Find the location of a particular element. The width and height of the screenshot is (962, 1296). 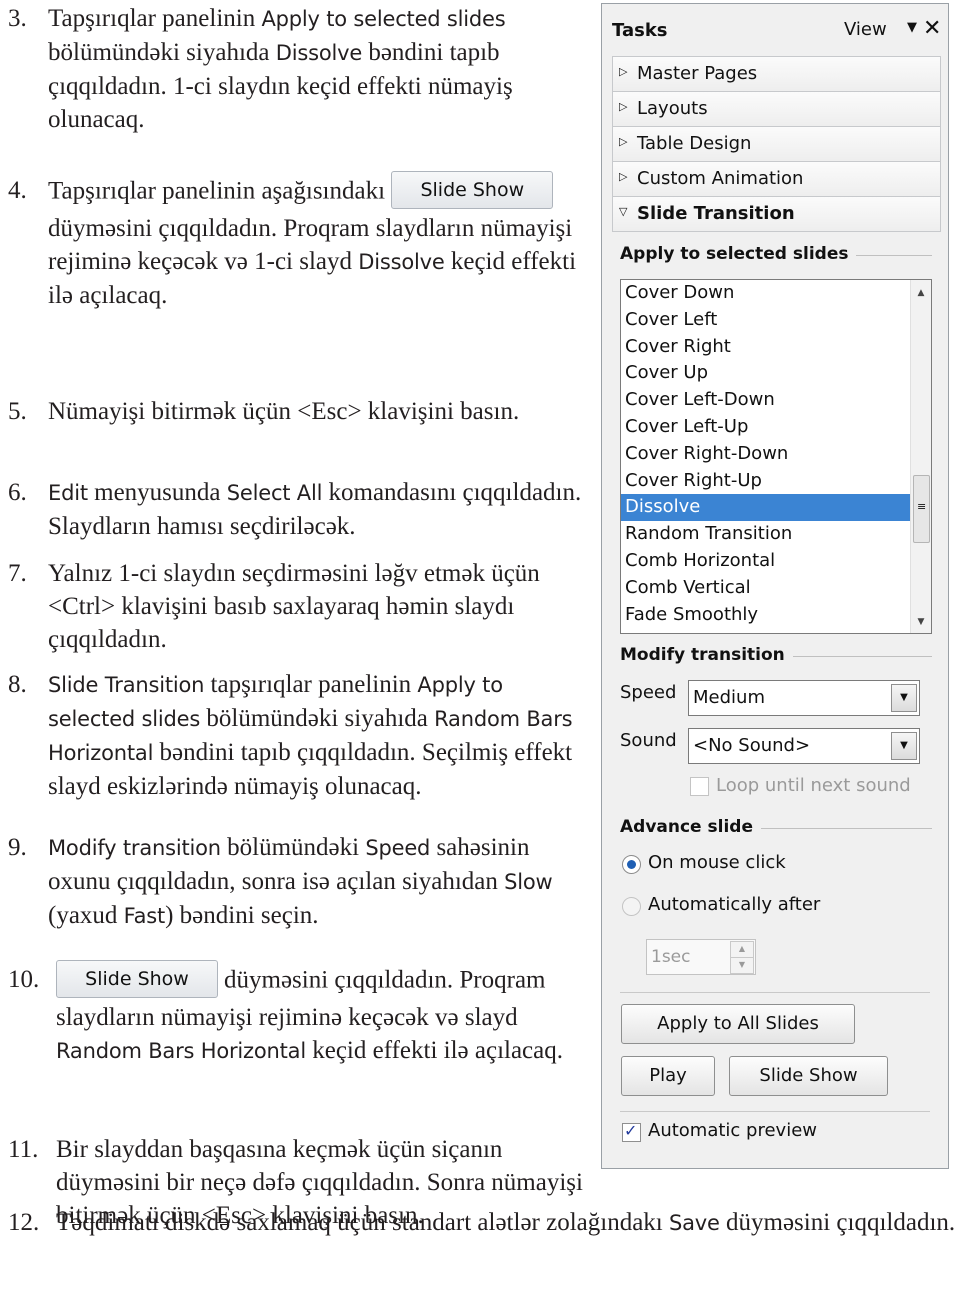

step-number: 11. is located at coordinates (23, 1149).